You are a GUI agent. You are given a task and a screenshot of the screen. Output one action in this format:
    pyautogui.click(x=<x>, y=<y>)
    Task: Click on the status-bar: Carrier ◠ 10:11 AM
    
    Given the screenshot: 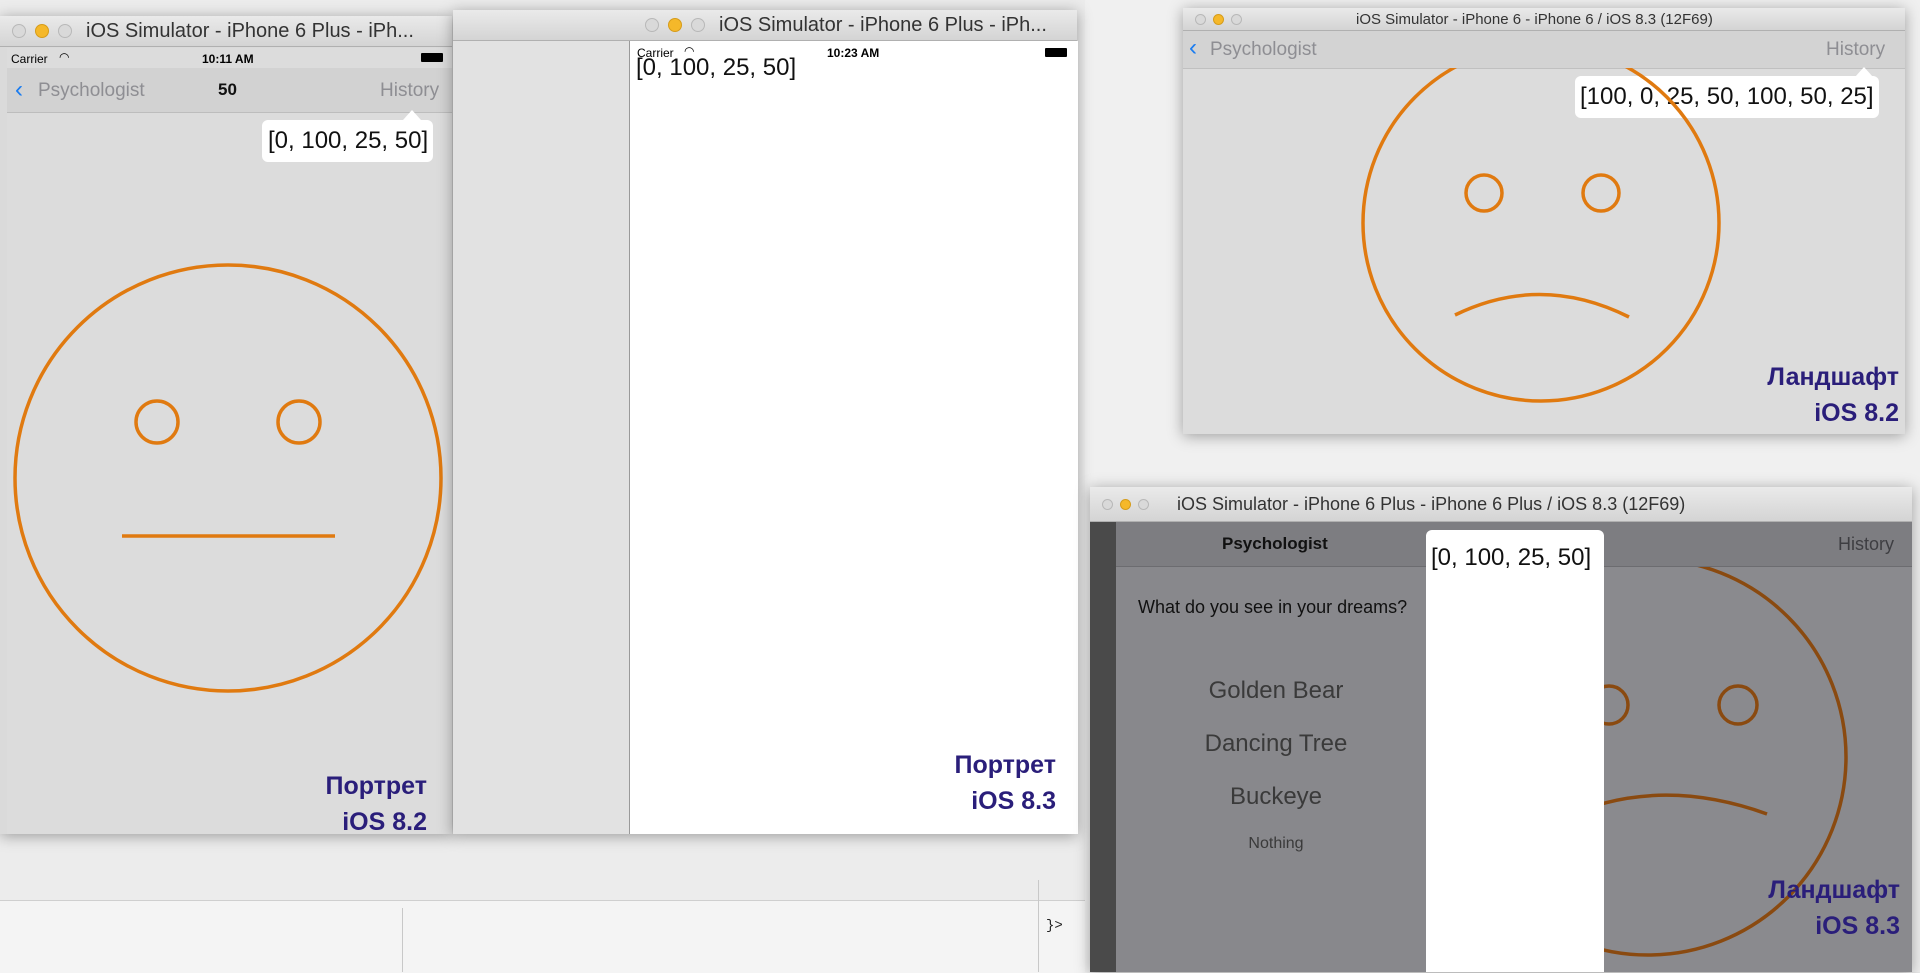 What is the action you would take?
    pyautogui.click(x=229, y=58)
    